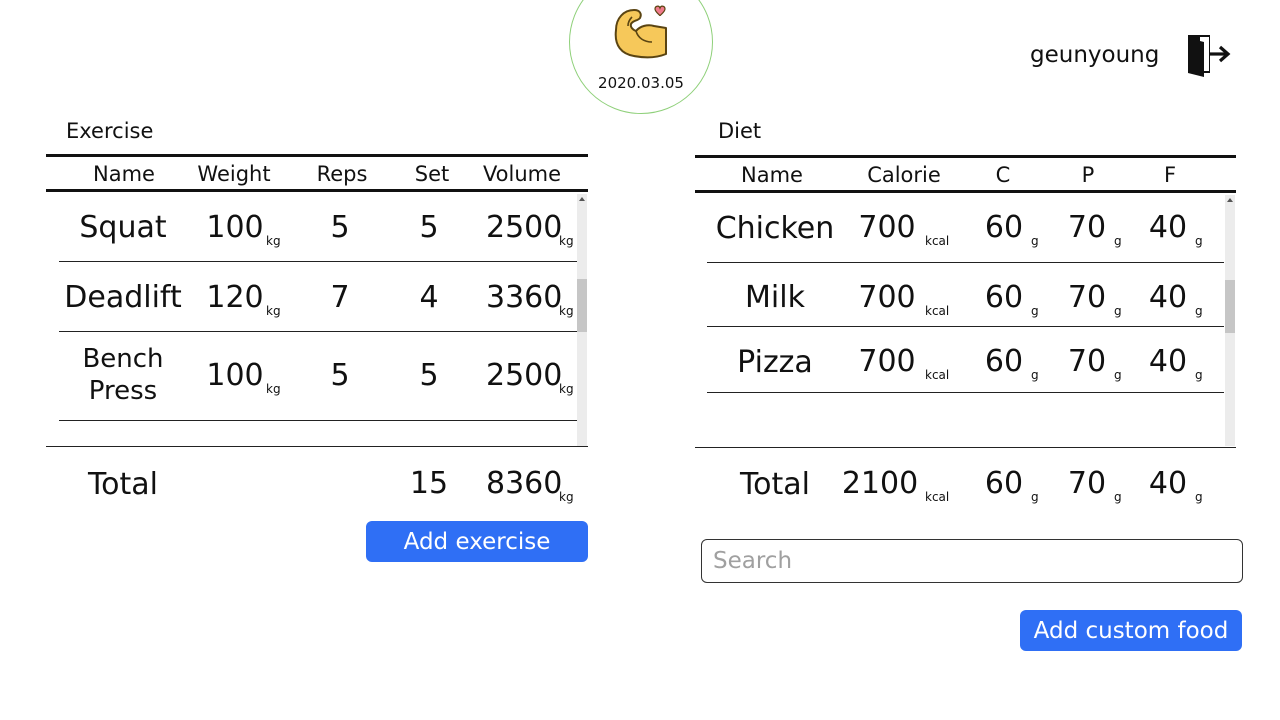 The height and width of the screenshot is (720, 1280). Describe the element at coordinates (972, 561) in the screenshot. I see `food-search-input` at that location.